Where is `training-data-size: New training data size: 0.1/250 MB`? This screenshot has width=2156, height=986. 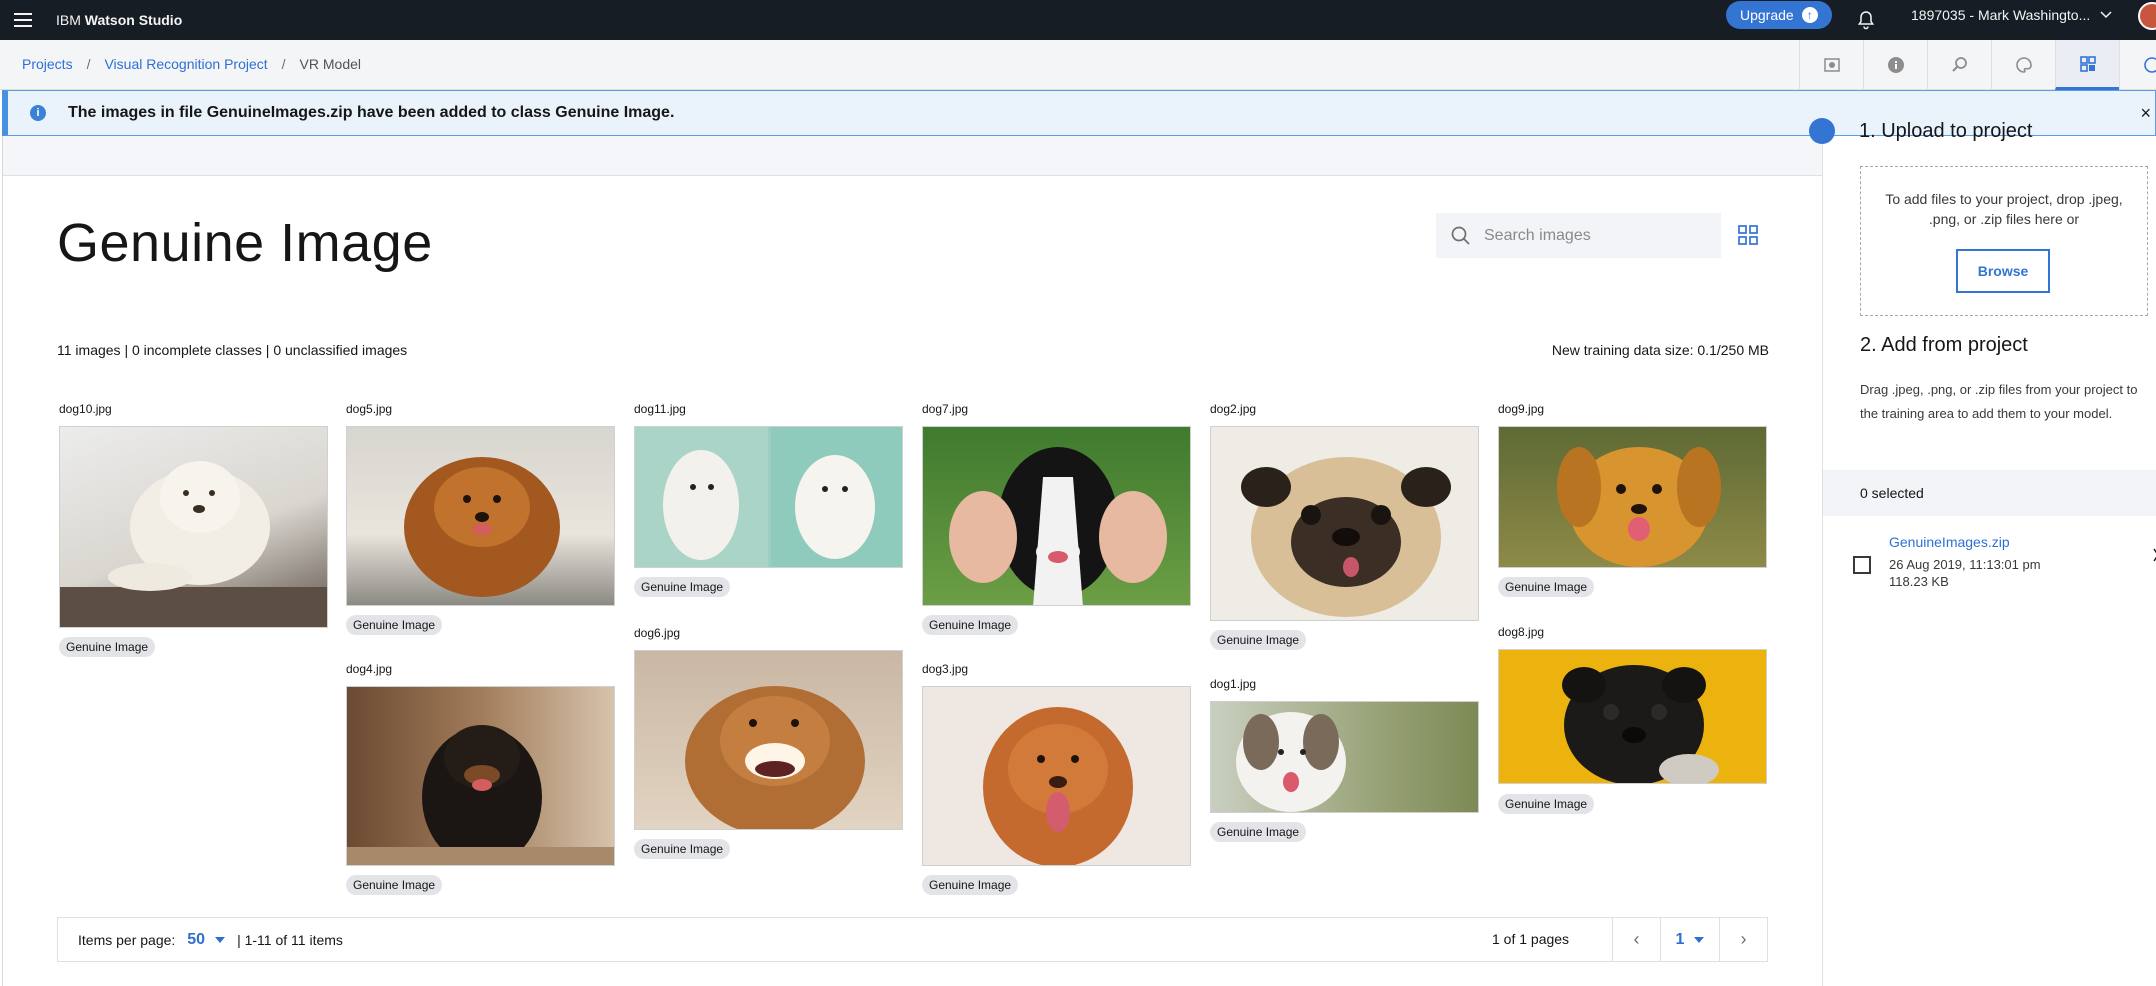 training-data-size: New training data size: 0.1/250 MB is located at coordinates (1660, 350).